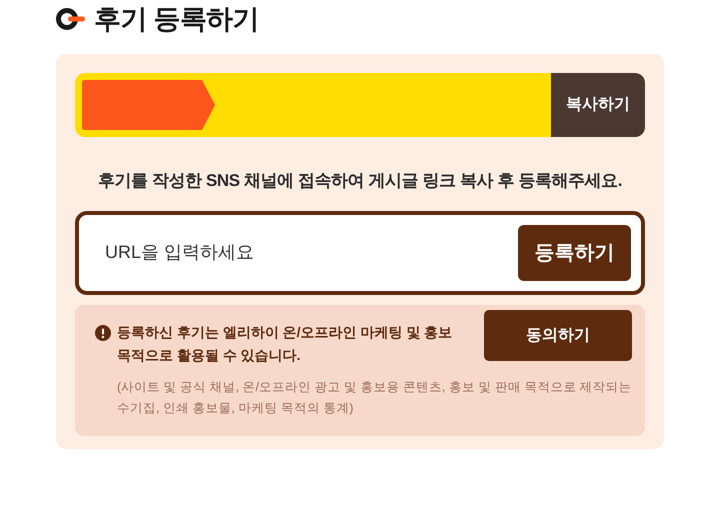  Describe the element at coordinates (103, 332) in the screenshot. I see `warning-icon` at that location.